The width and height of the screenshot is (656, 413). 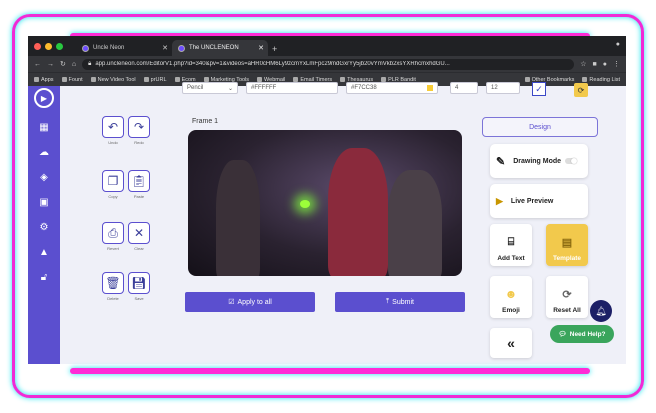 What do you see at coordinates (415, 223) in the screenshot?
I see `dancer-right` at bounding box center [415, 223].